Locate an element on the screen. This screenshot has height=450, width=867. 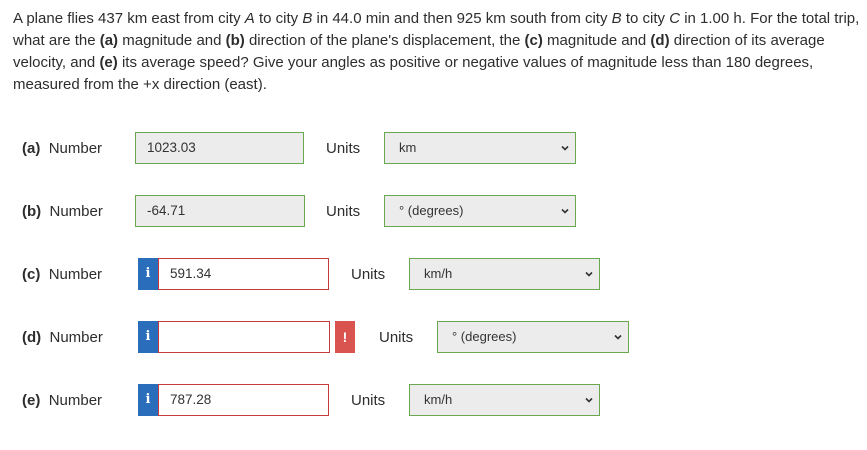
answer-input-a: 1023.03 is located at coordinates (219, 148).